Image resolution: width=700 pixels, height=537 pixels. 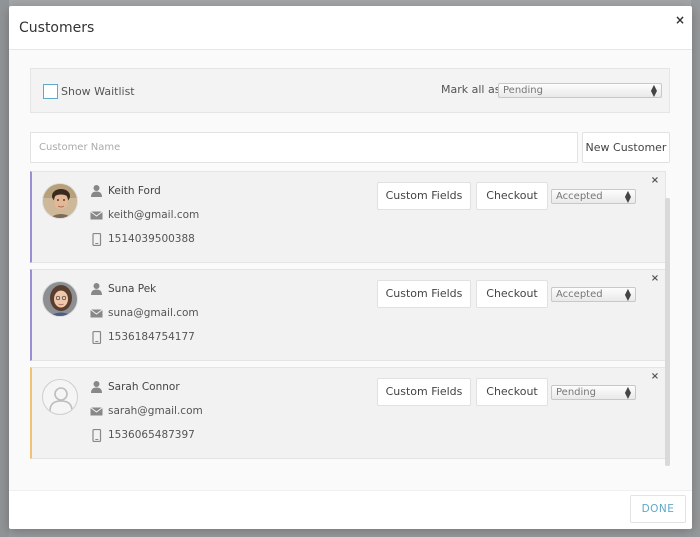 What do you see at coordinates (57, 28) in the screenshot?
I see `modal-title: Customers` at bounding box center [57, 28].